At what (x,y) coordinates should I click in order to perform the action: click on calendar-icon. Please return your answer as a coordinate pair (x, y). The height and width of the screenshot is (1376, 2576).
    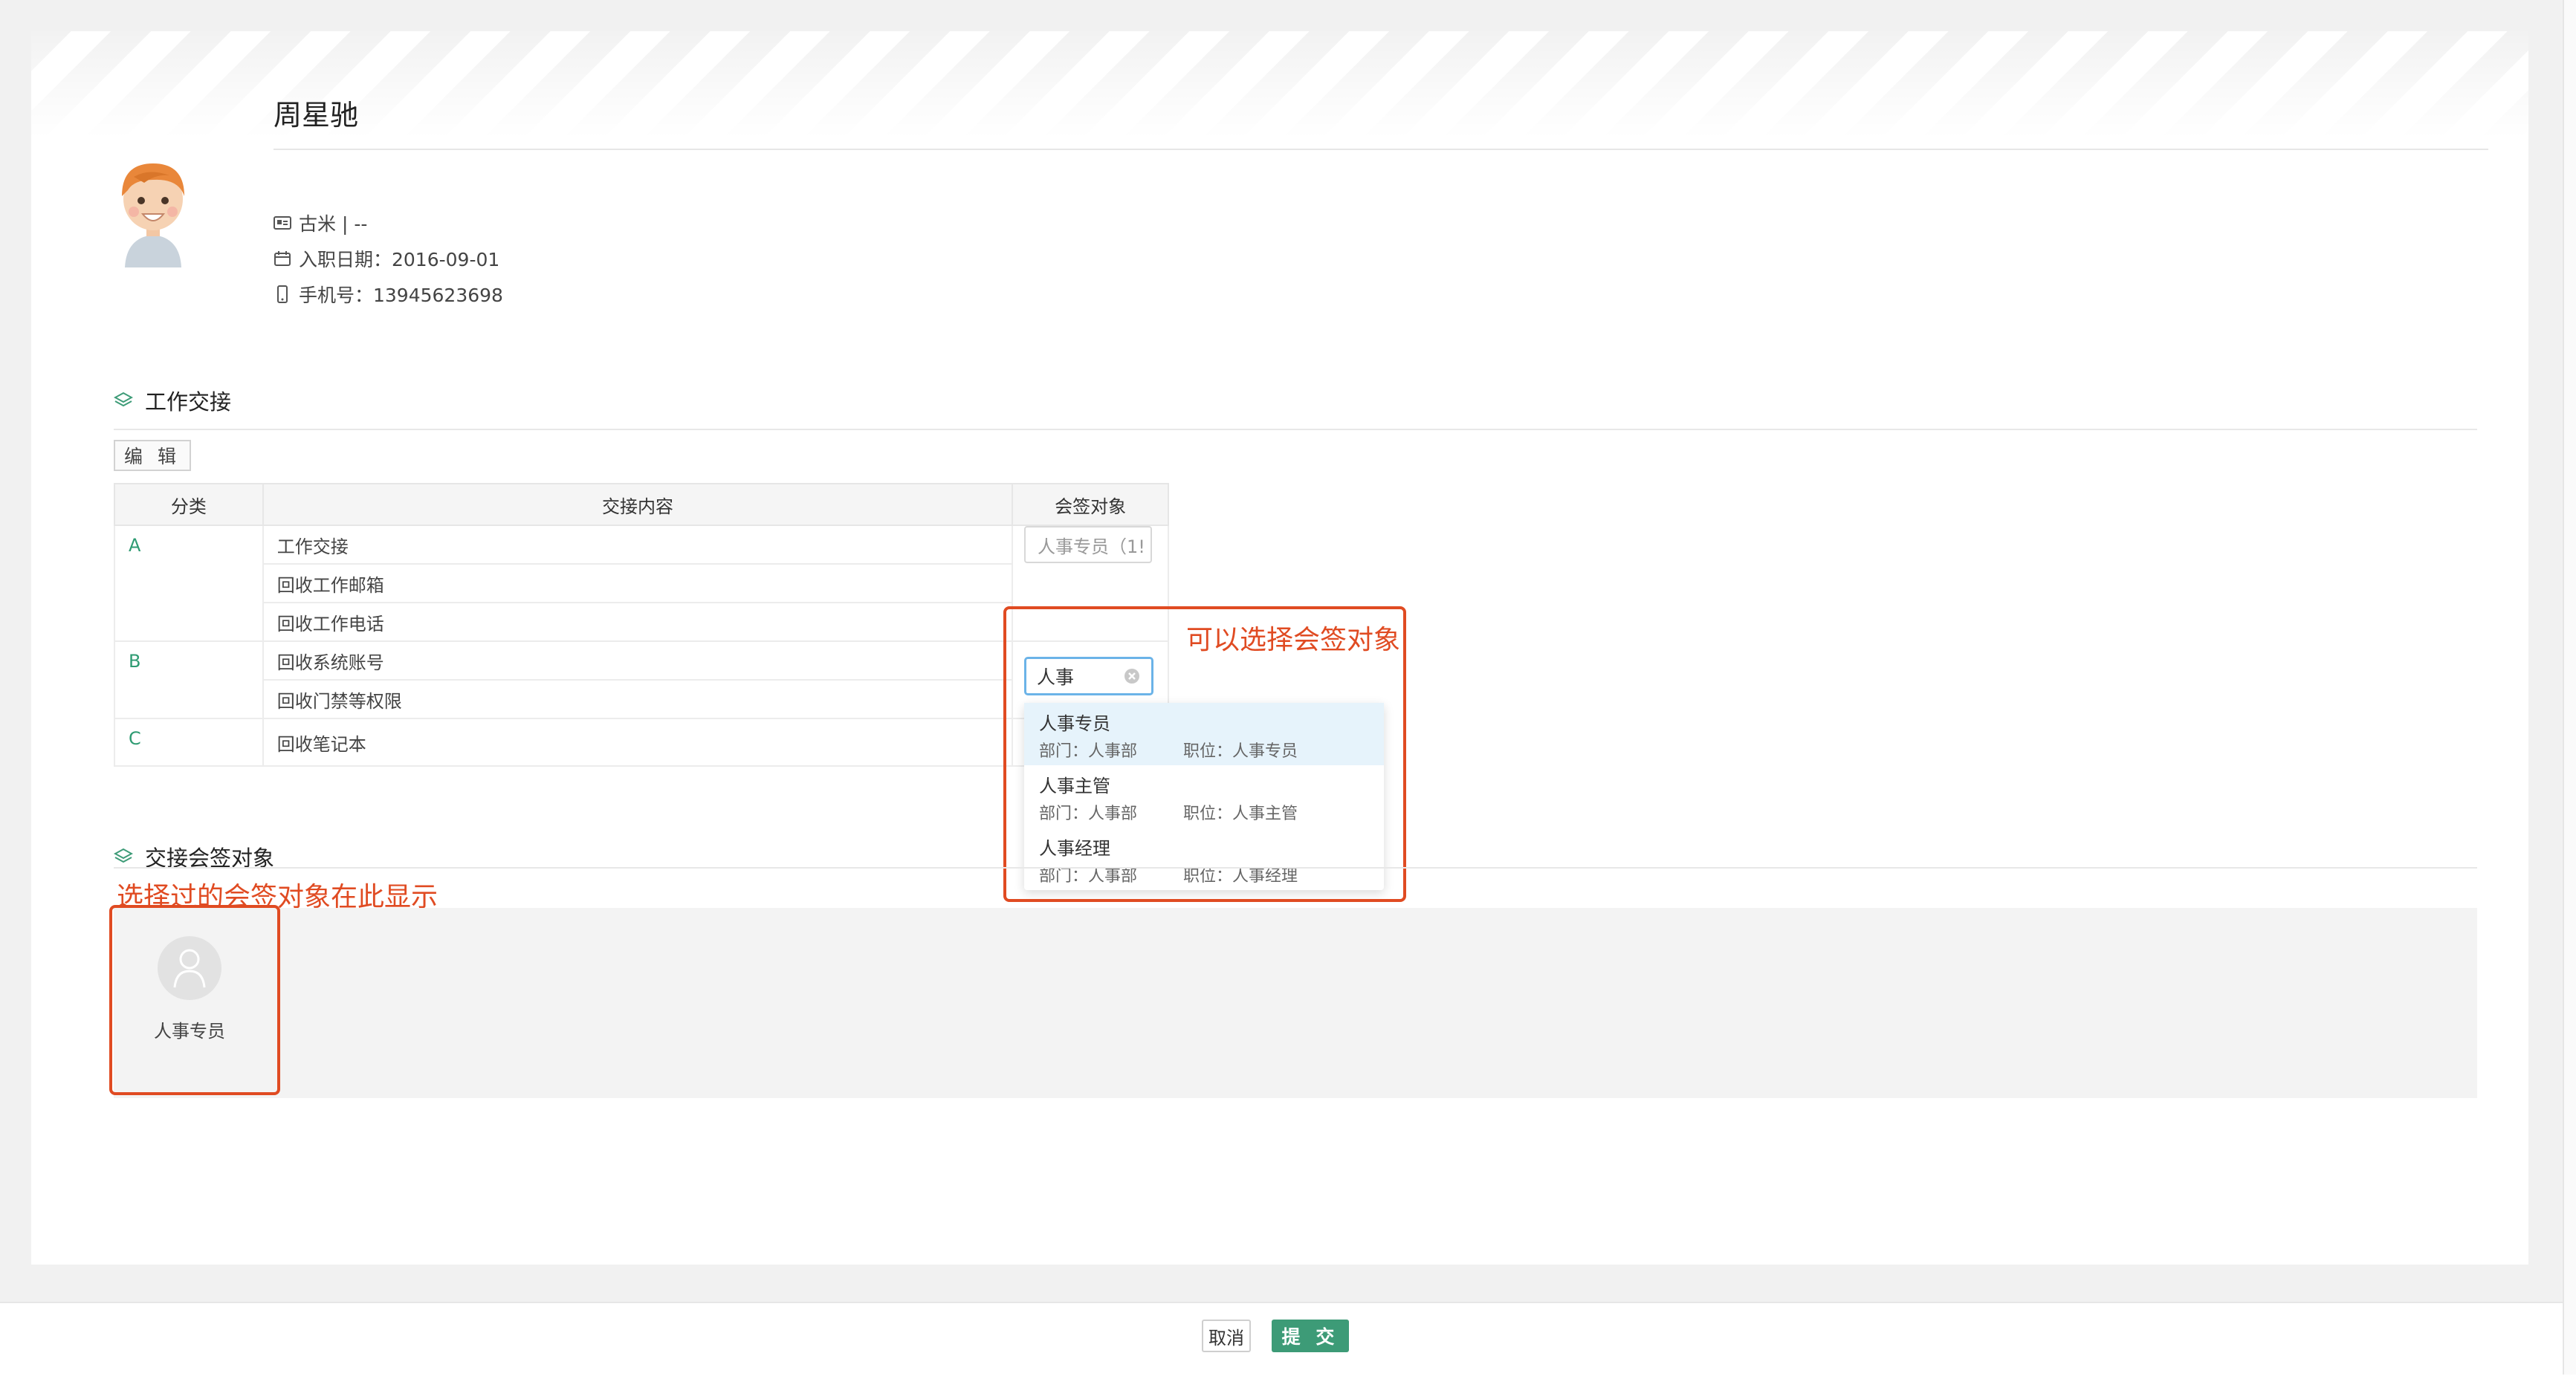
    Looking at the image, I should click on (282, 258).